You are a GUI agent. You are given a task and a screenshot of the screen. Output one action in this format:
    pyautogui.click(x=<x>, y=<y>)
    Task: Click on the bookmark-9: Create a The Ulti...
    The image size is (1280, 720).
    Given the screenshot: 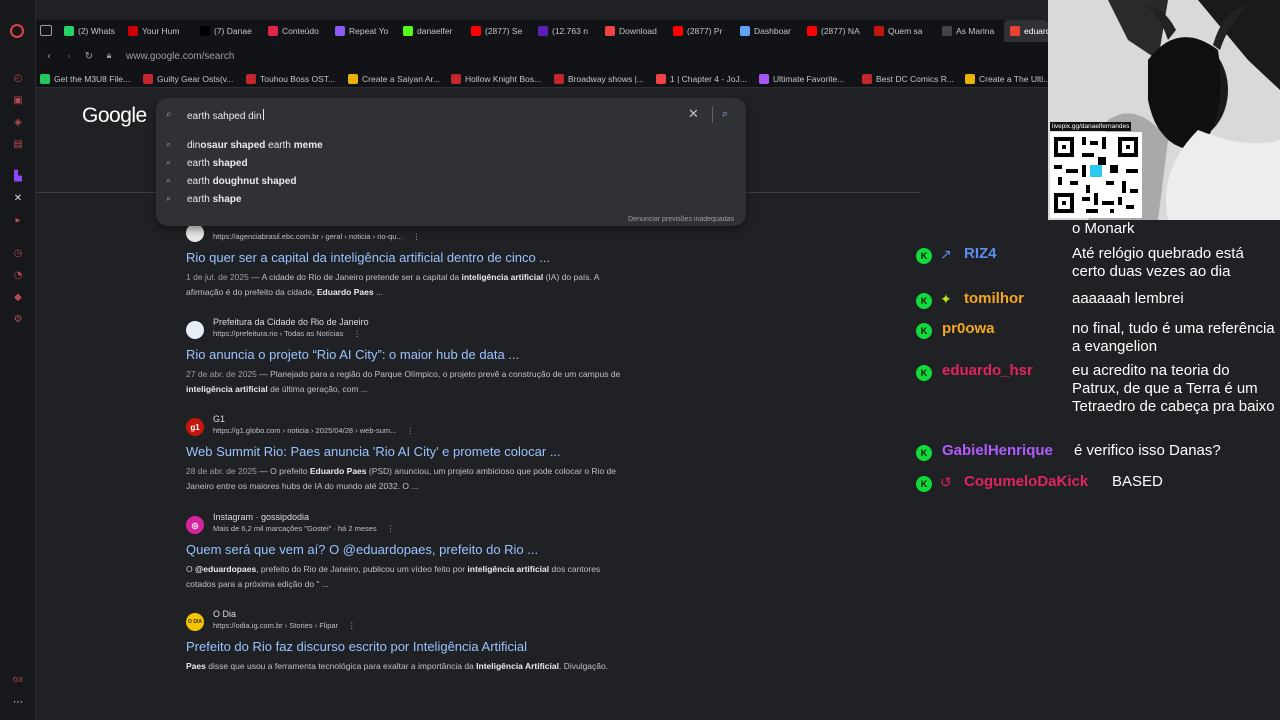 What is the action you would take?
    pyautogui.click(x=1007, y=79)
    